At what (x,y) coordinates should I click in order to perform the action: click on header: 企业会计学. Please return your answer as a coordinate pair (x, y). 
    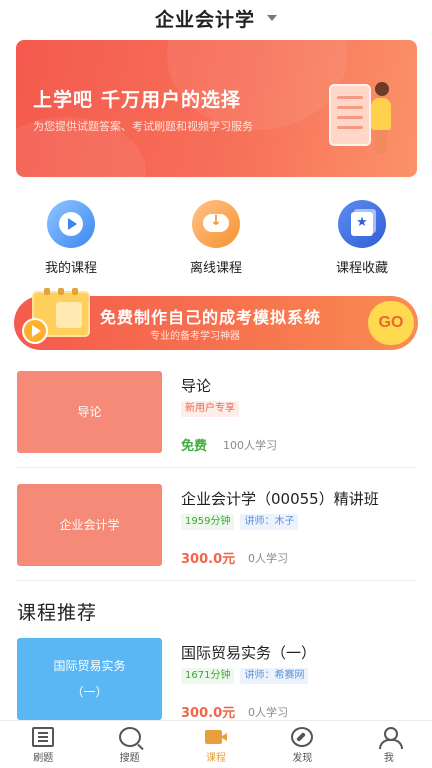
    Looking at the image, I should click on (216, 18).